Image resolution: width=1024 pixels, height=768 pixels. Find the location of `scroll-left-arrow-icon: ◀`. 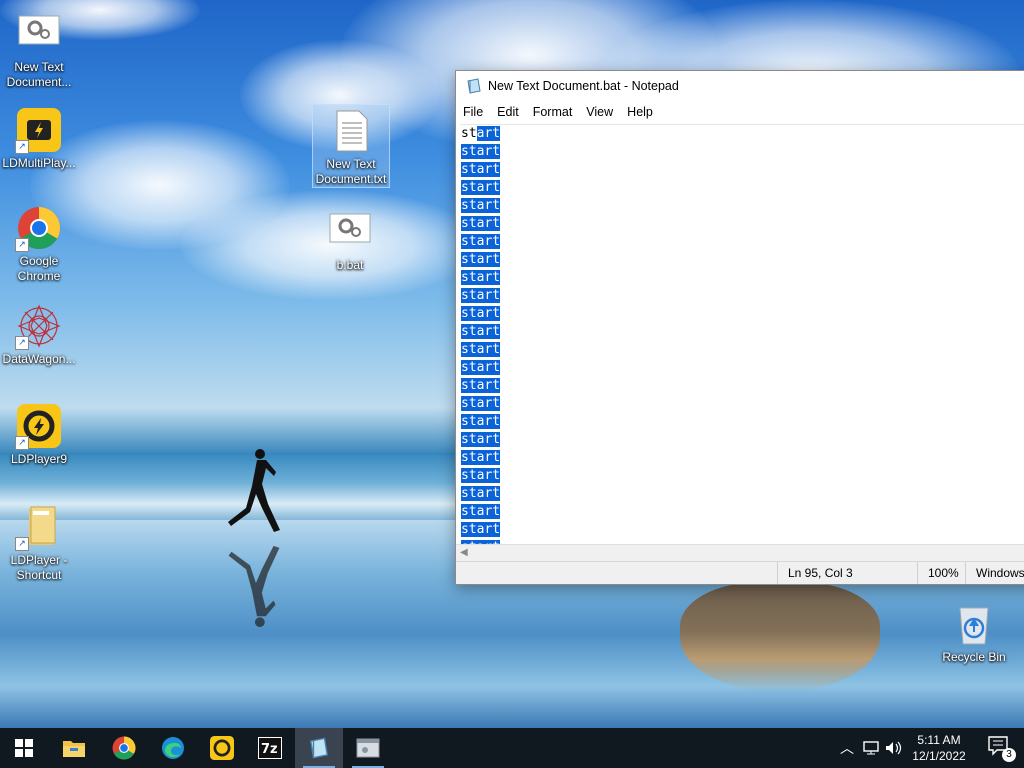

scroll-left-arrow-icon: ◀ is located at coordinates (464, 552).